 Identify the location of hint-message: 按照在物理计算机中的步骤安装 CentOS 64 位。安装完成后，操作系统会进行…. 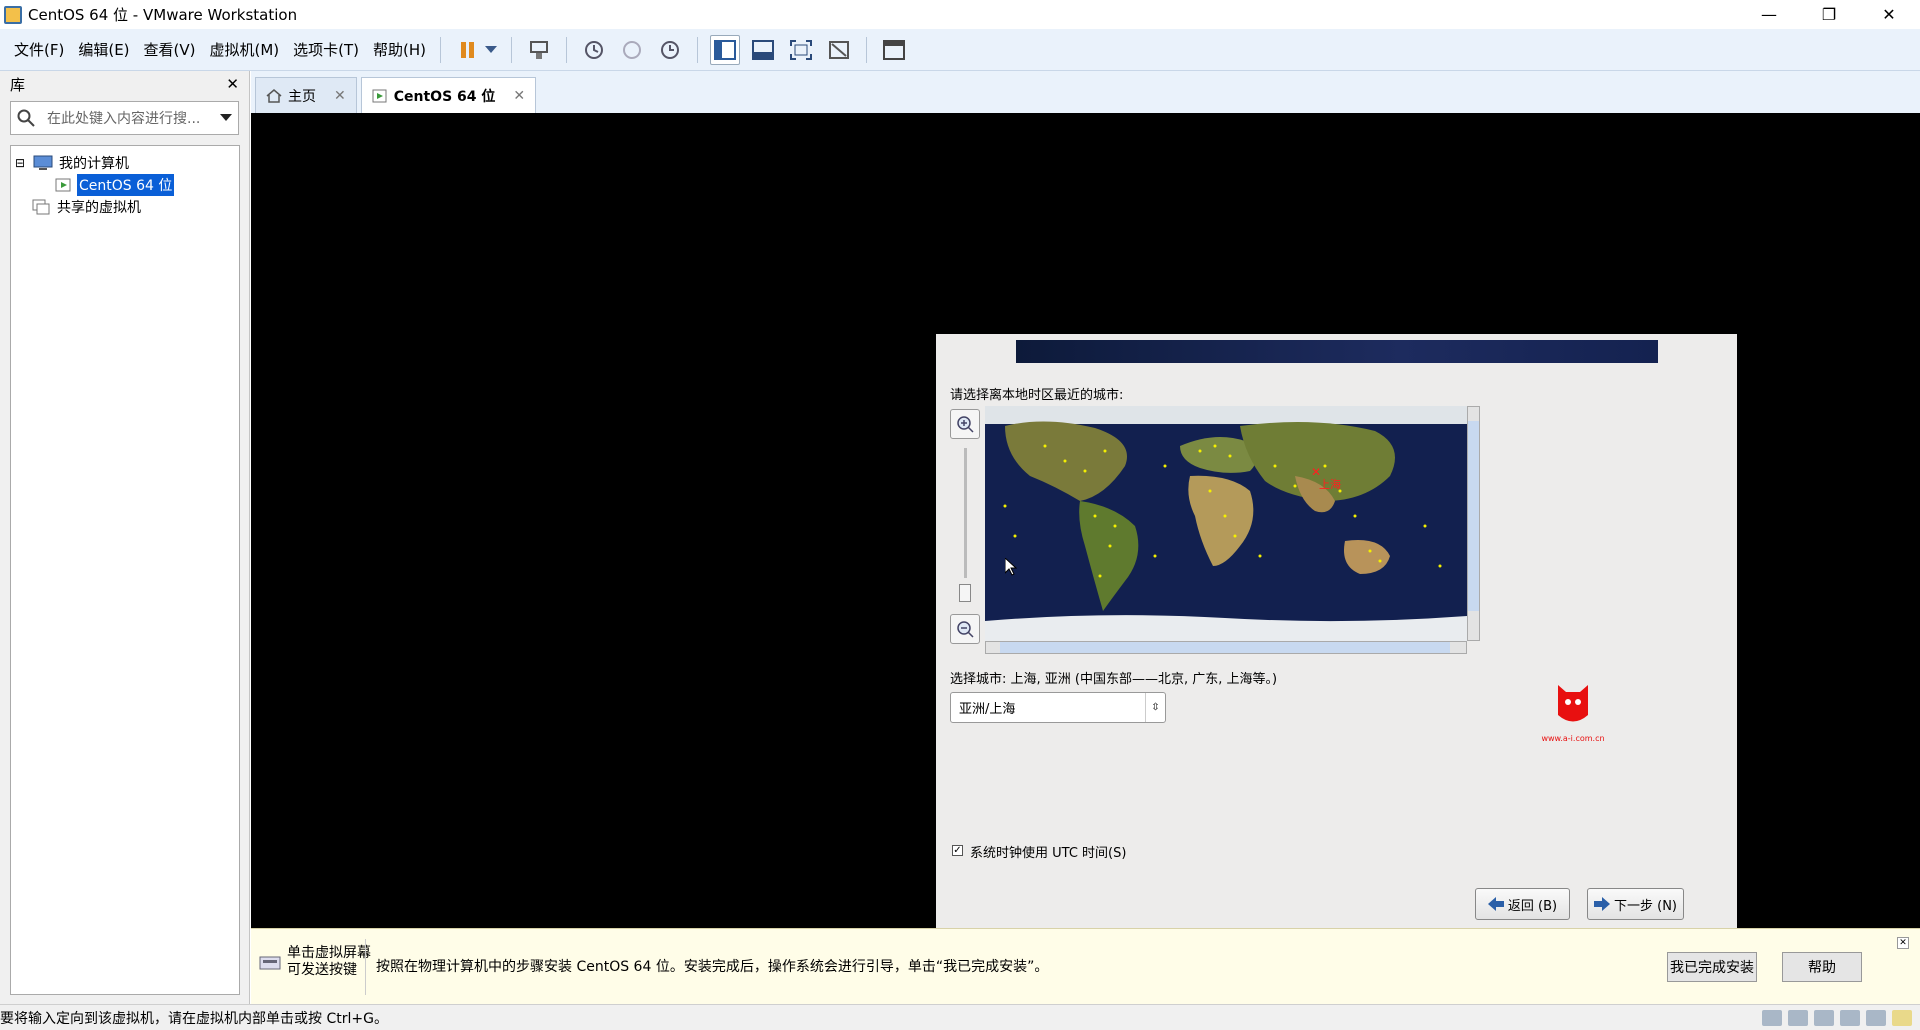
(712, 967).